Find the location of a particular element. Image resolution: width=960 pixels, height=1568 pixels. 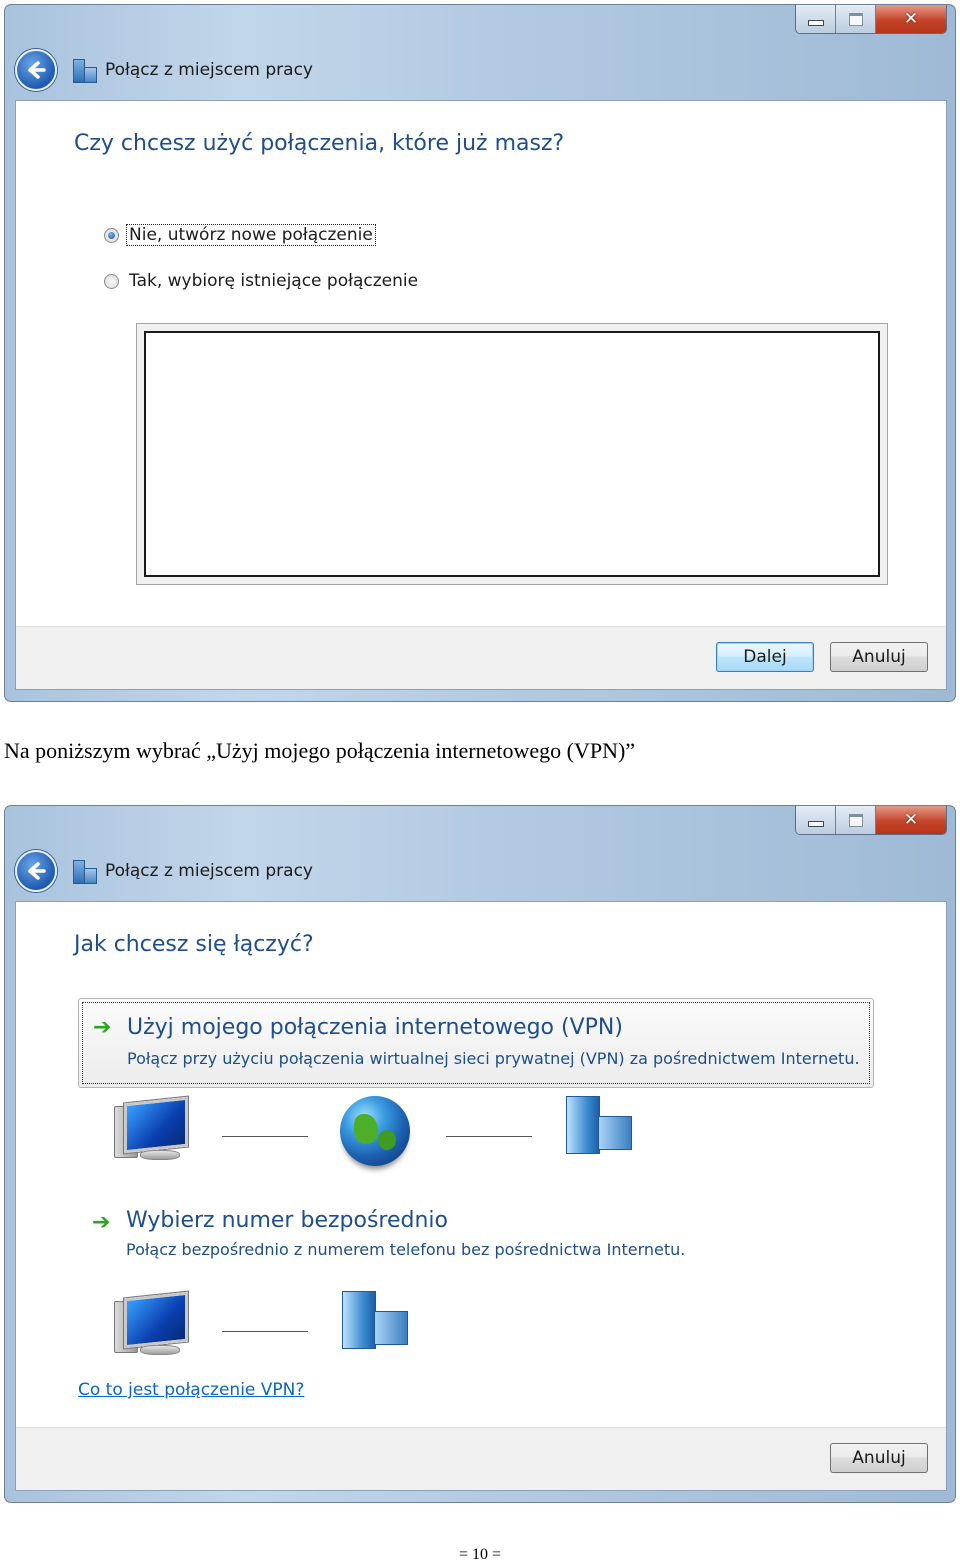

radio-label: Nie, utwórz nowe połączenie is located at coordinates (251, 235).